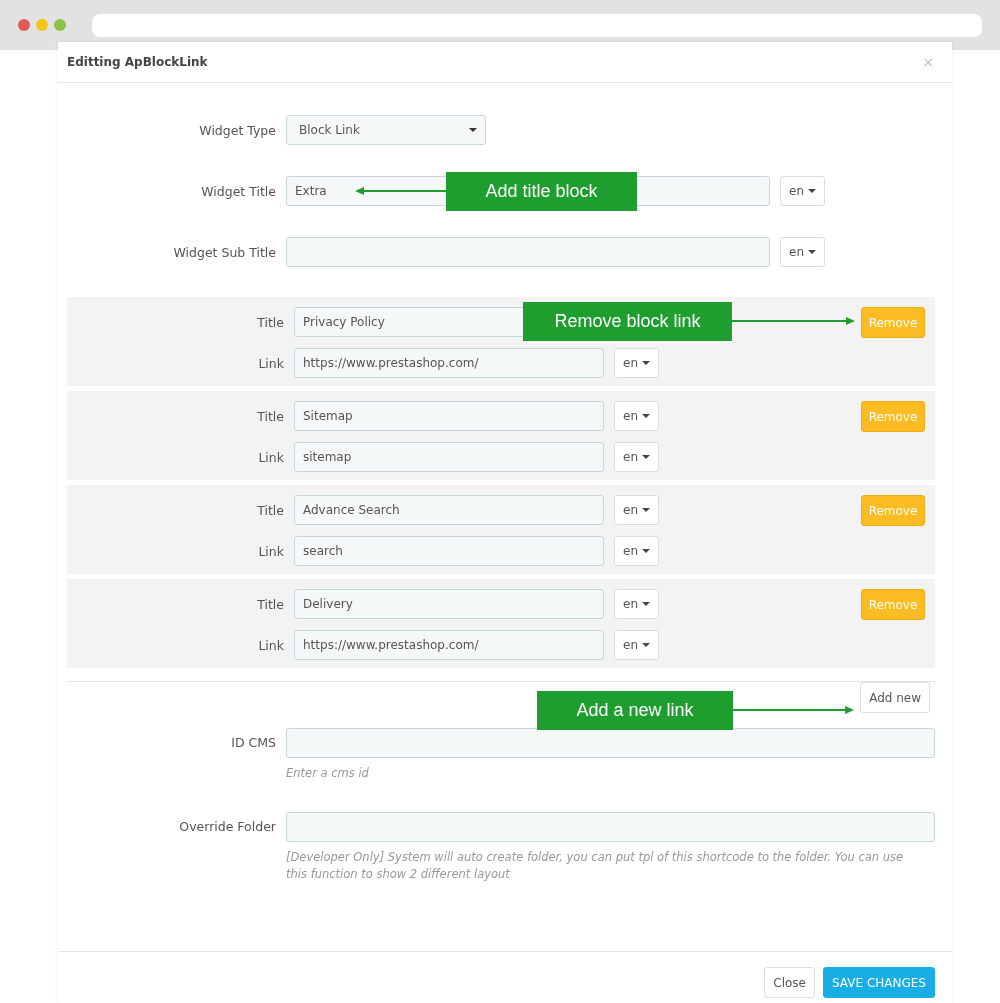  Describe the element at coordinates (541, 191) in the screenshot. I see `callout-tooltip: Add title block` at that location.